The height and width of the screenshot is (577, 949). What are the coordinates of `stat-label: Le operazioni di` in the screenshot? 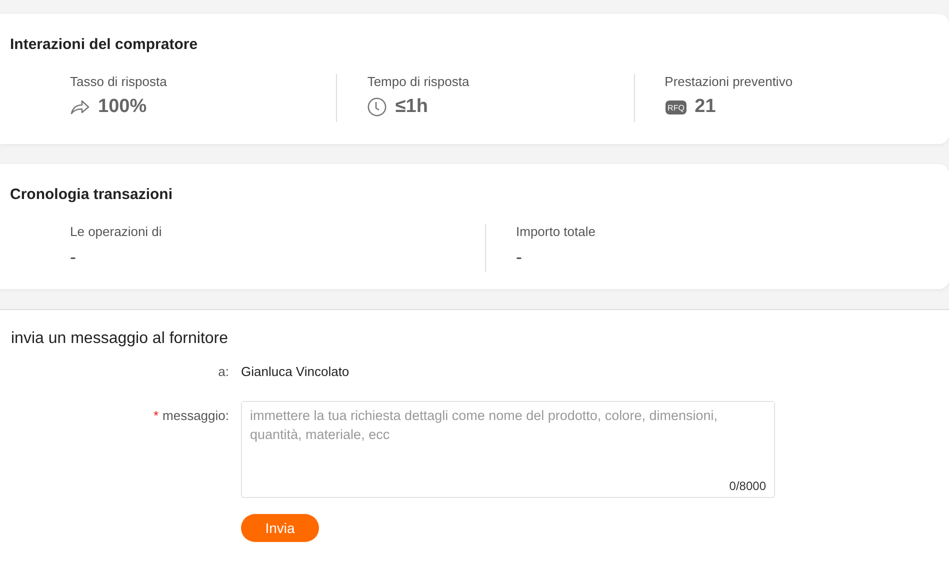 It's located at (116, 232).